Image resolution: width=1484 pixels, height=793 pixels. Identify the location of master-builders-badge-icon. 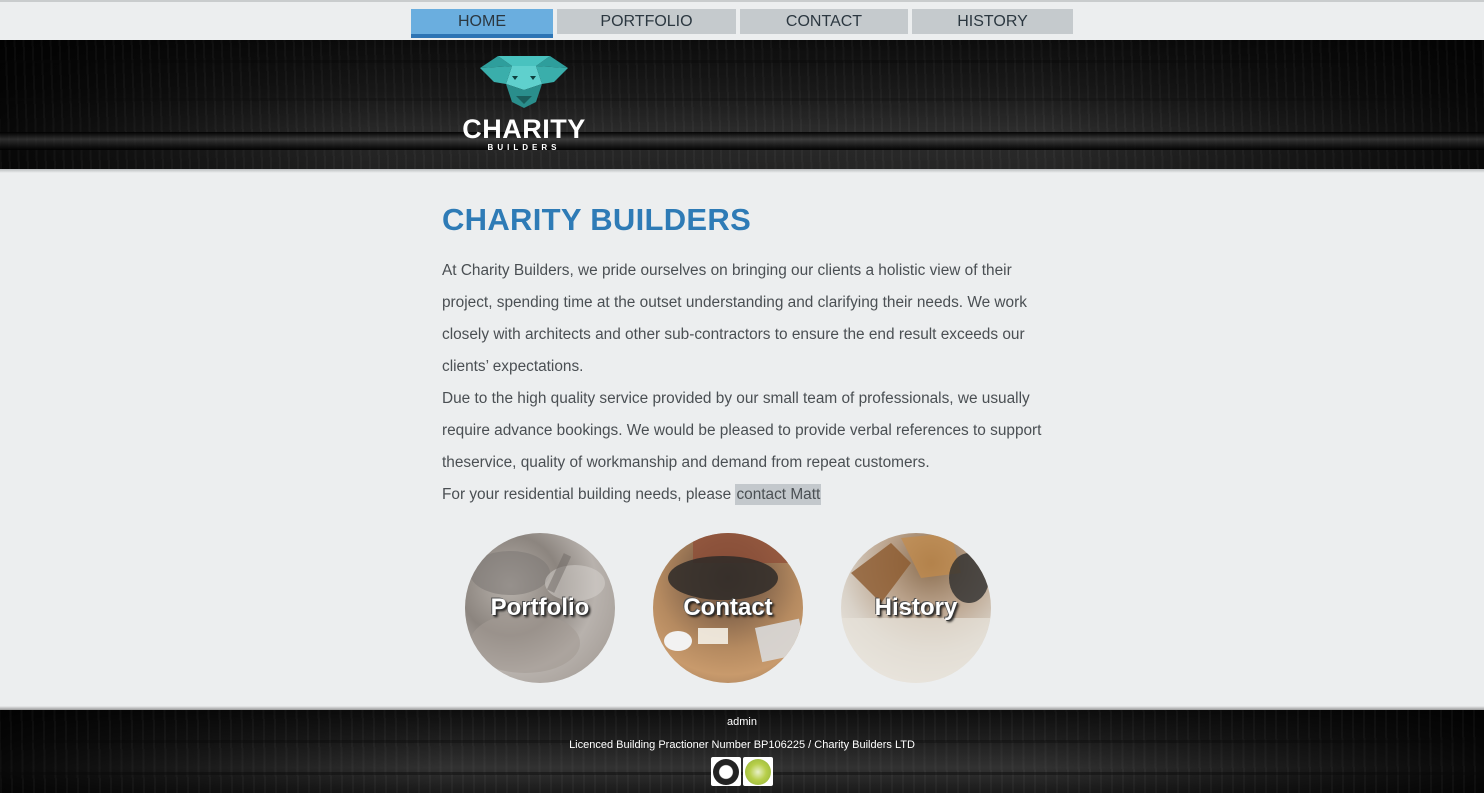
(726, 771).